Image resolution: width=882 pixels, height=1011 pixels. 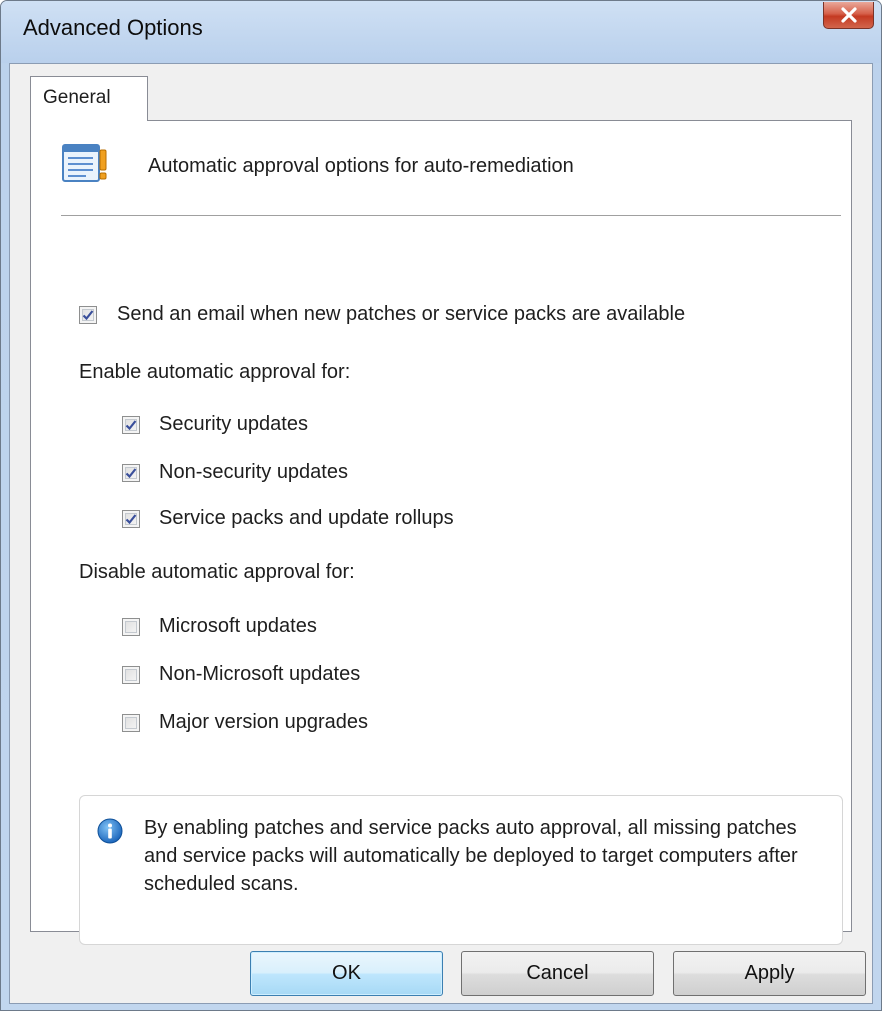 I want to click on window-title: Advanced Options, so click(x=113, y=27).